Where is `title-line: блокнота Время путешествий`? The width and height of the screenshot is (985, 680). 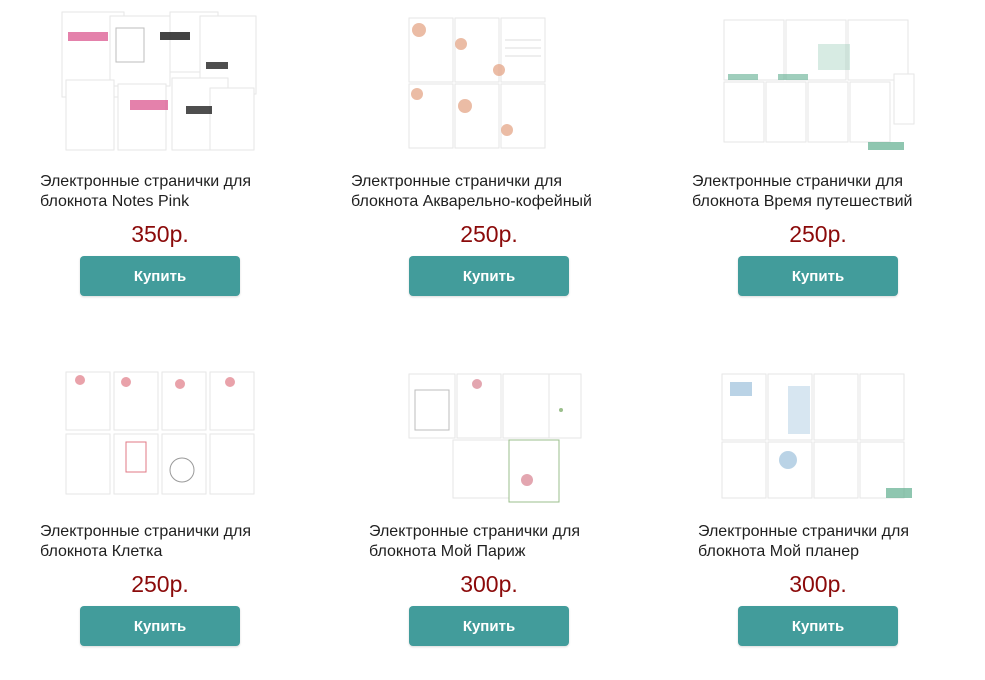 title-line: блокнота Время путешествий is located at coordinates (802, 201).